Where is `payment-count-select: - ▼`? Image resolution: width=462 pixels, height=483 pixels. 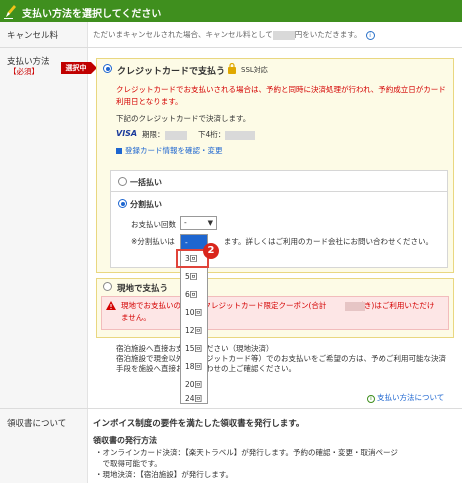 payment-count-select: - ▼ is located at coordinates (198, 223).